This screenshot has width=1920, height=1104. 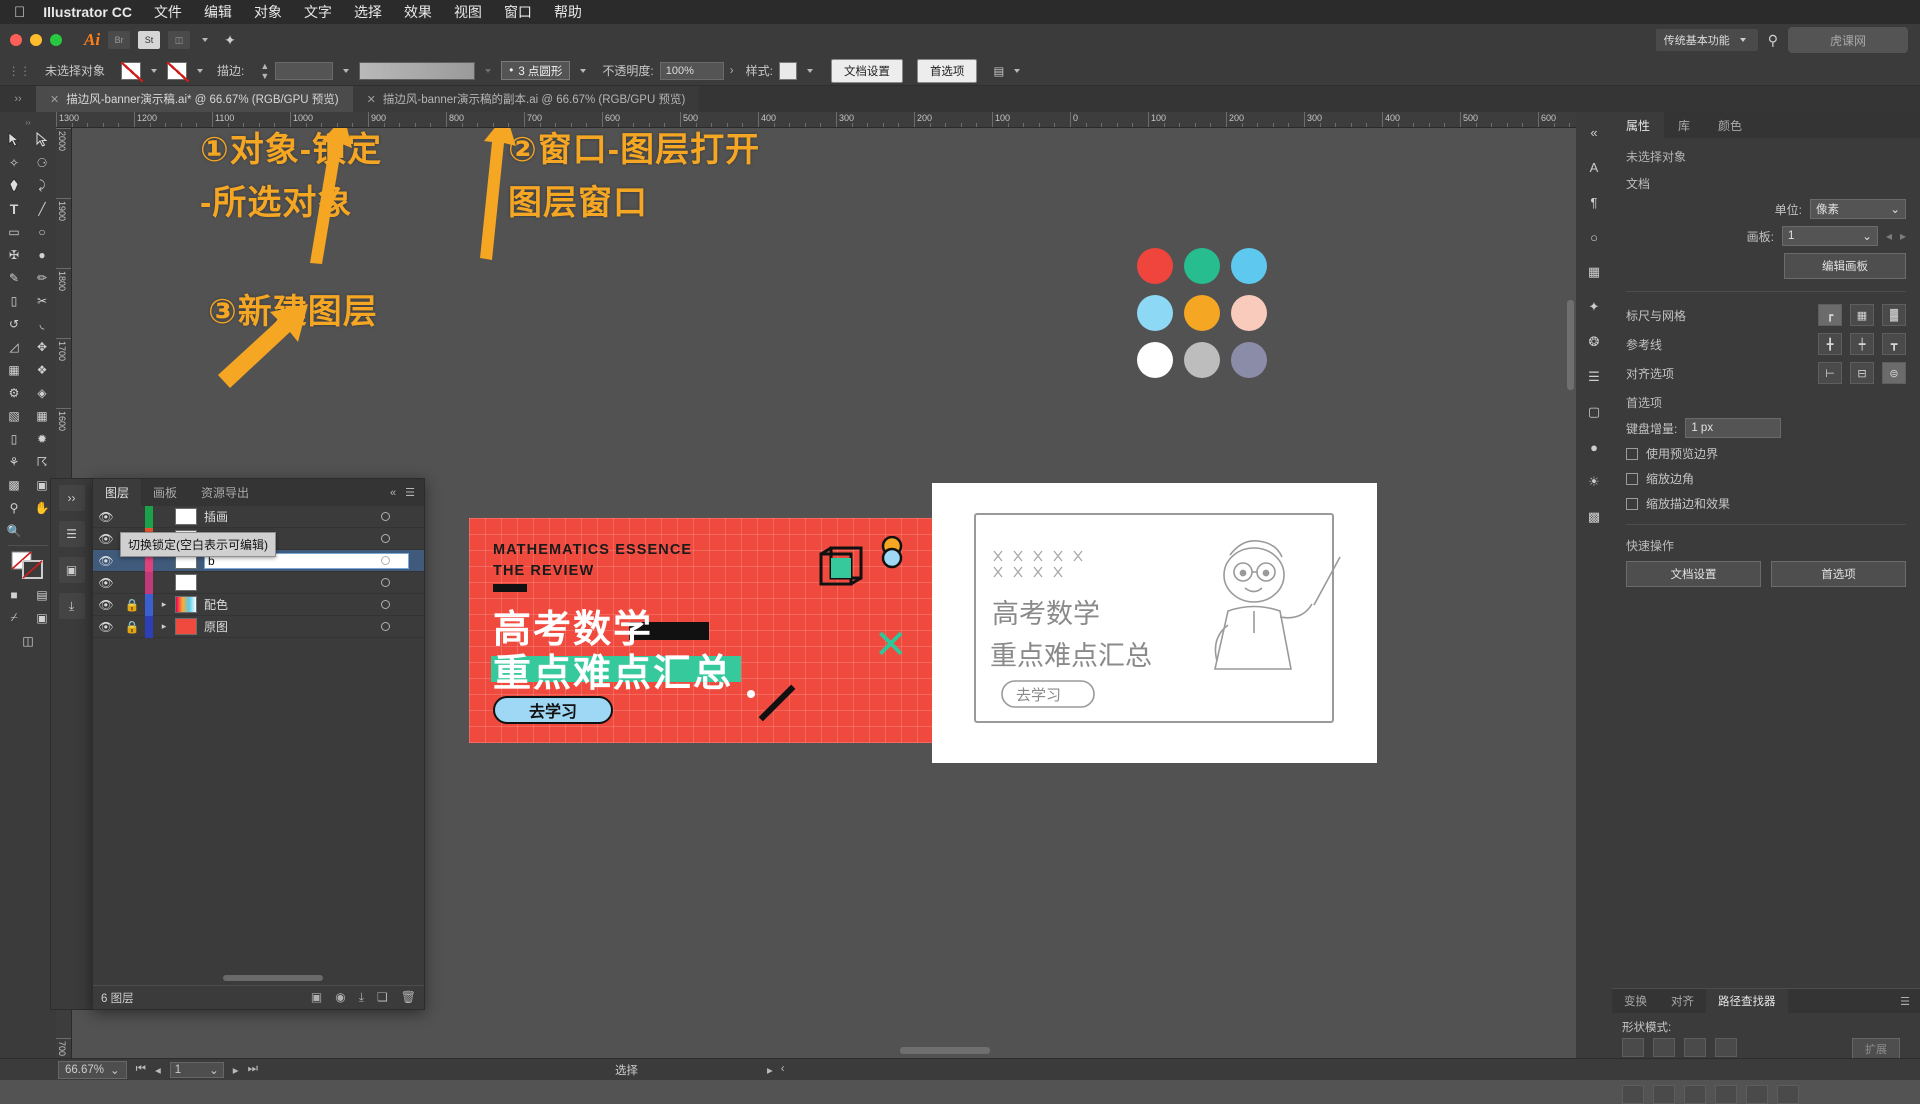 What do you see at coordinates (1838, 574) in the screenshot?
I see `quick-preferences-button: 首选项` at bounding box center [1838, 574].